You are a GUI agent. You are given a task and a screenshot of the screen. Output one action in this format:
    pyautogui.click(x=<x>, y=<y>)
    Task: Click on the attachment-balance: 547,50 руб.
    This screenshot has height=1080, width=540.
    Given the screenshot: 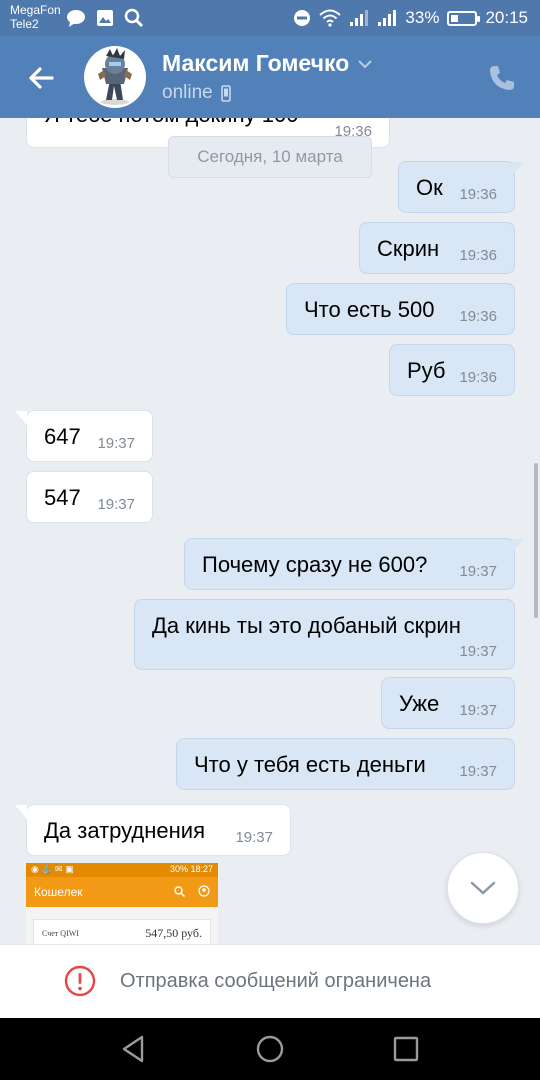 What is the action you would take?
    pyautogui.click(x=173, y=933)
    